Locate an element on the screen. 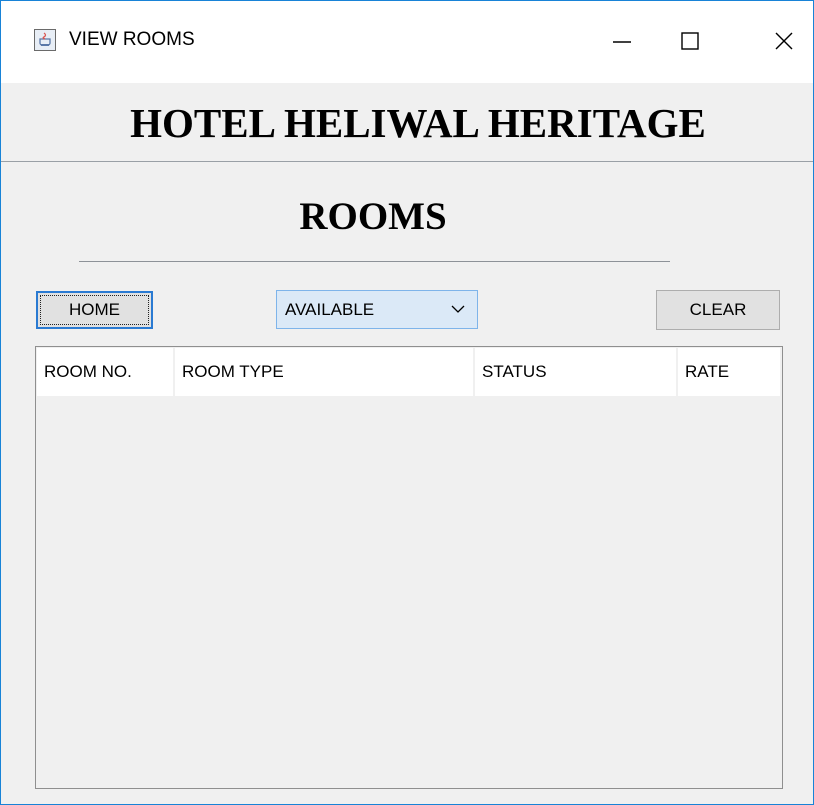  table-header: ROOM NO. ROOM TYPE STATUS RATE is located at coordinates (408, 372).